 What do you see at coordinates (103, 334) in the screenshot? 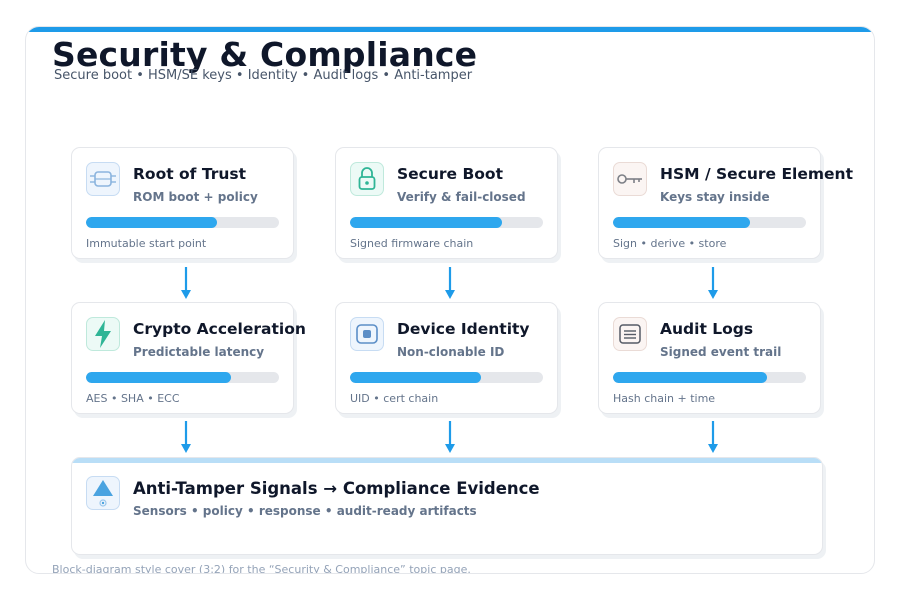
I see `lightning-icon` at bounding box center [103, 334].